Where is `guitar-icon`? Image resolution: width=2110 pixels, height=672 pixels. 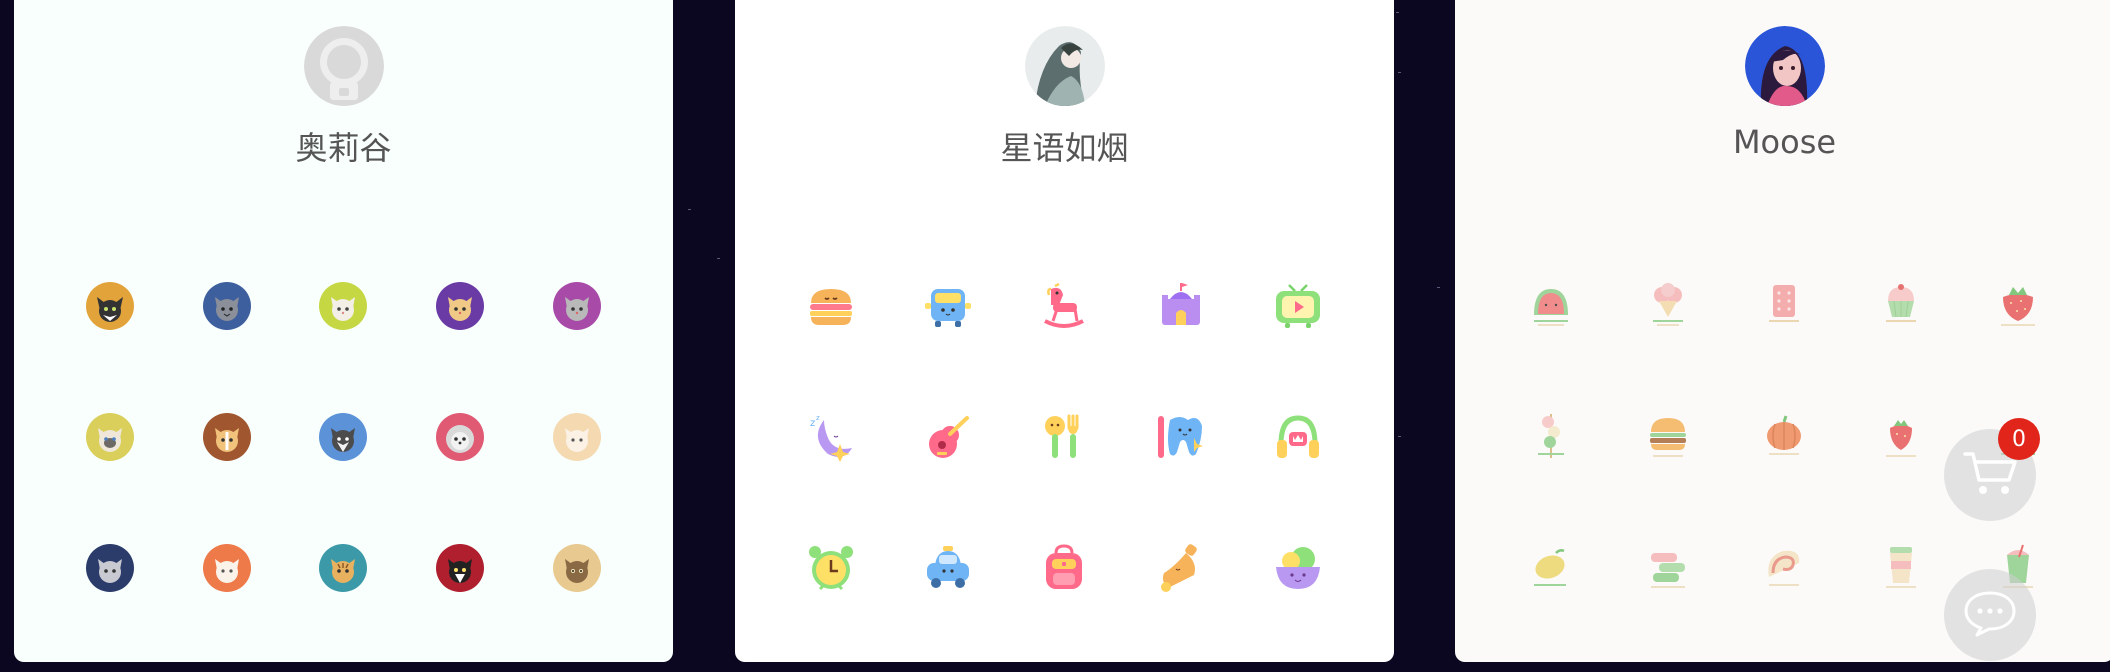 guitar-icon is located at coordinates (948, 437).